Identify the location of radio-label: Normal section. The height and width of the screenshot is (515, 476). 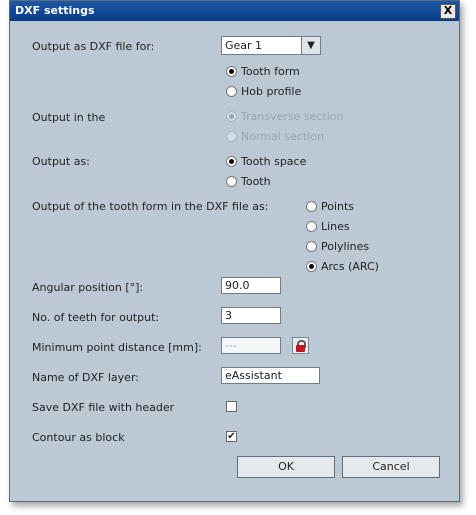
(282, 136).